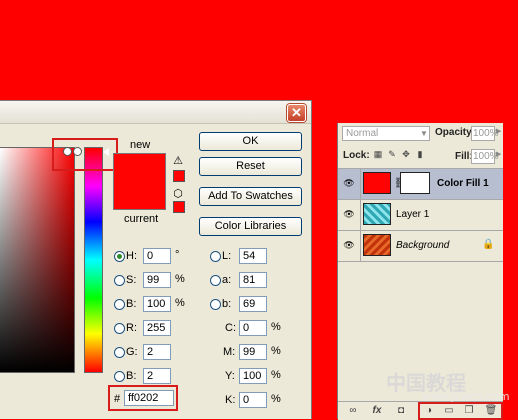 Image resolution: width=518 pixels, height=420 pixels. I want to click on b-label: B:, so click(131, 304).